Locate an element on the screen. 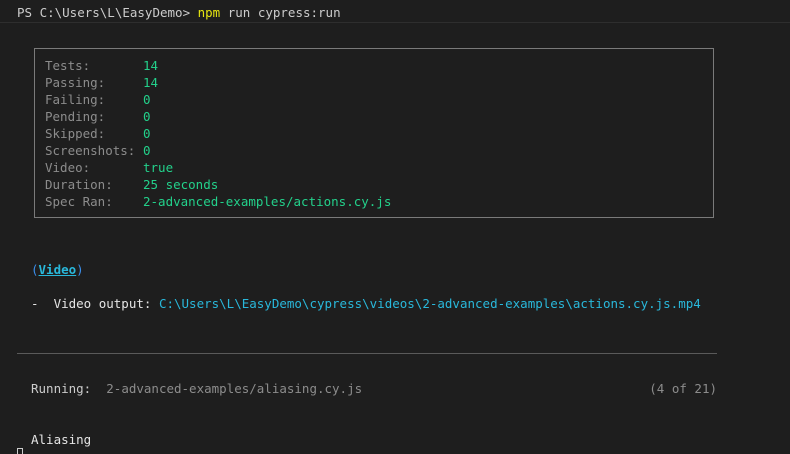 The height and width of the screenshot is (454, 790). stat-value-passing: 14 is located at coordinates (151, 82).